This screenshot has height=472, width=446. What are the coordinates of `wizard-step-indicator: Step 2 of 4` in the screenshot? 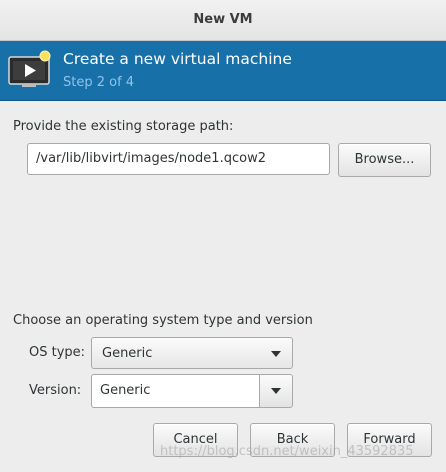 It's located at (99, 82).